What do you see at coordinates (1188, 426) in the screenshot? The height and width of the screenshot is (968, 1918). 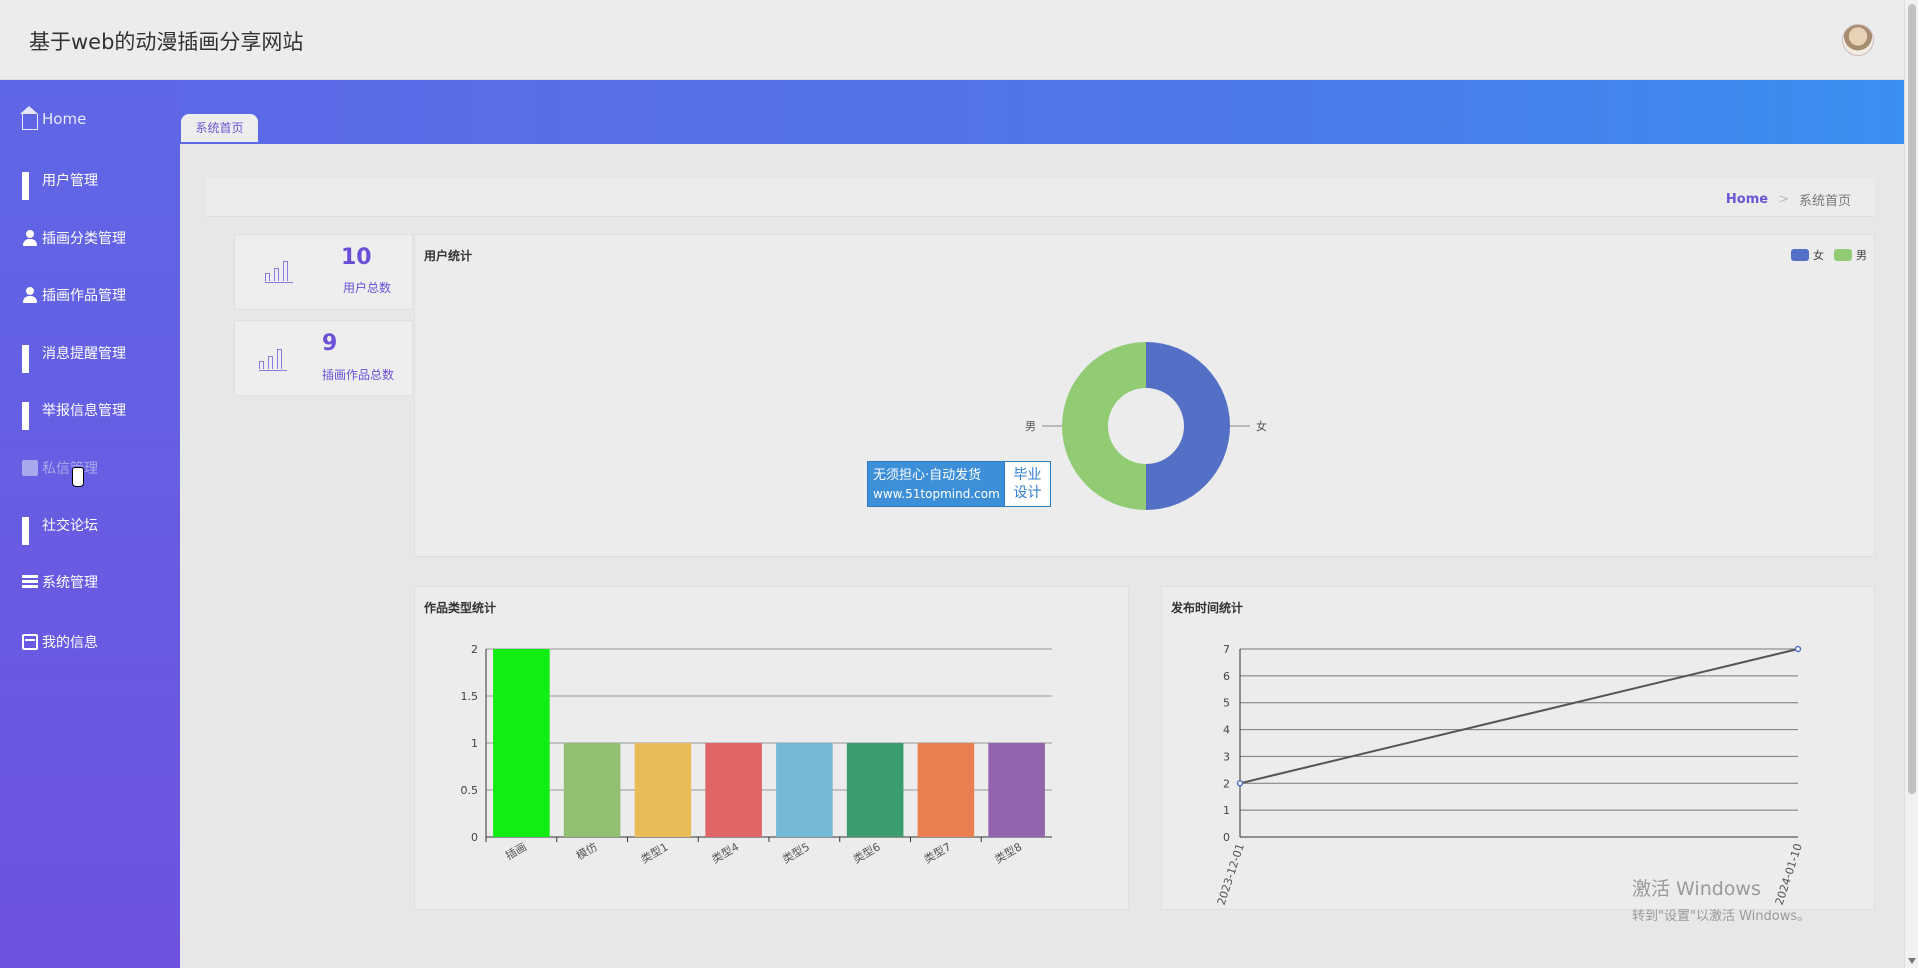 I see `pie-slice` at bounding box center [1188, 426].